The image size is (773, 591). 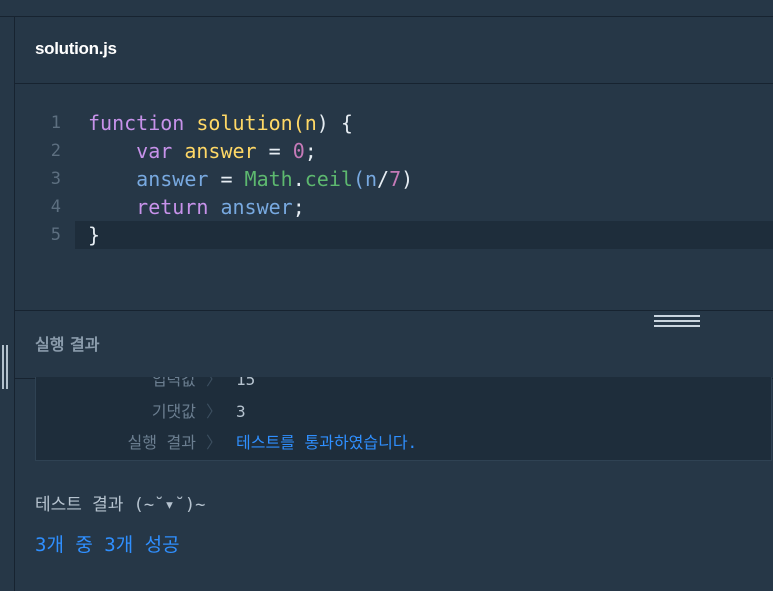 I want to click on result-value: 3, so click(x=241, y=411).